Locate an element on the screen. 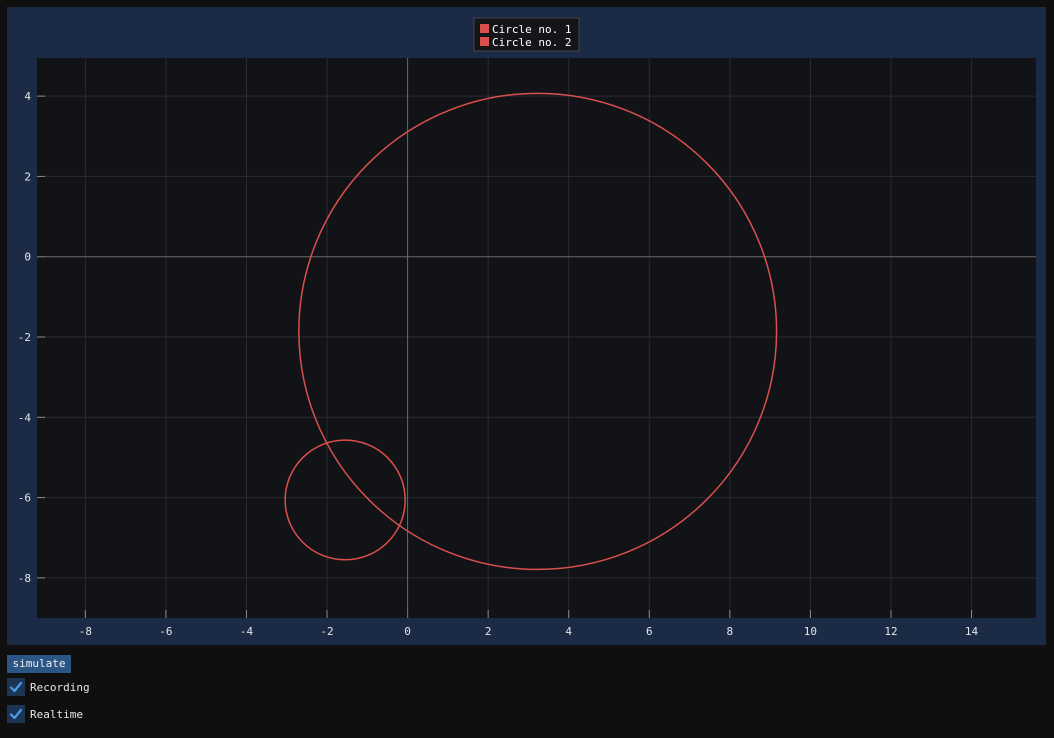 Image resolution: width=1054 pixels, height=738 pixels. x-tick-label: 8 is located at coordinates (730, 631).